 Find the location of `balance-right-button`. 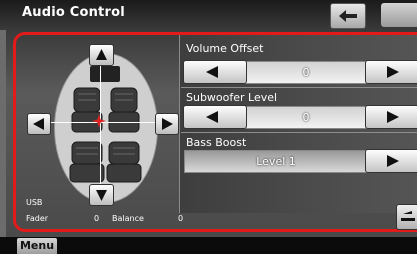

balance-right-button is located at coordinates (167, 124).